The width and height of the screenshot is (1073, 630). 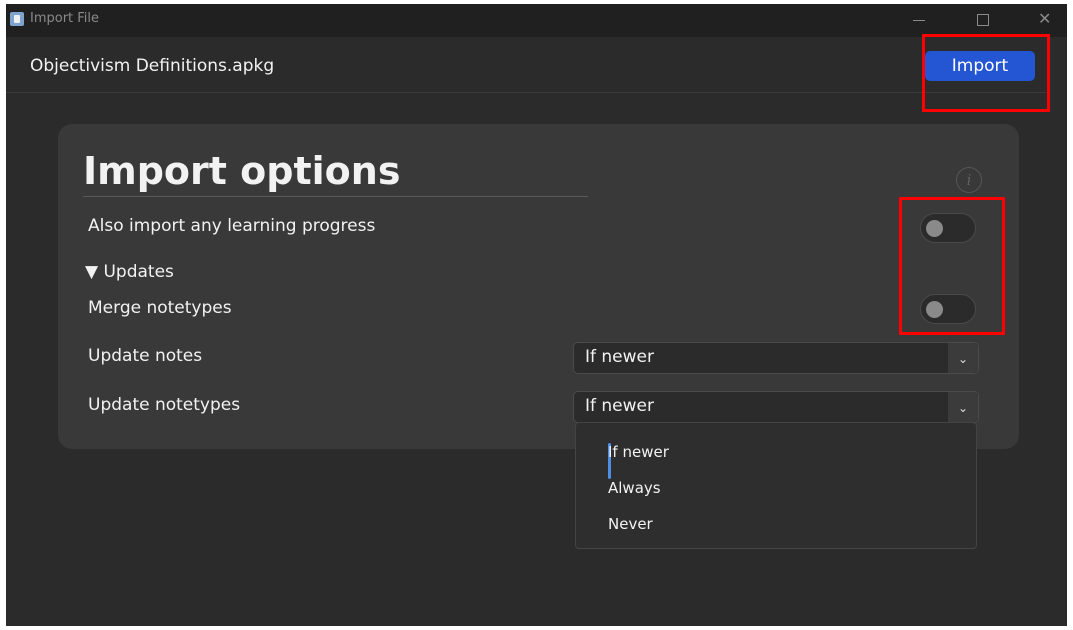 What do you see at coordinates (17, 19) in the screenshot?
I see `app-icon` at bounding box center [17, 19].